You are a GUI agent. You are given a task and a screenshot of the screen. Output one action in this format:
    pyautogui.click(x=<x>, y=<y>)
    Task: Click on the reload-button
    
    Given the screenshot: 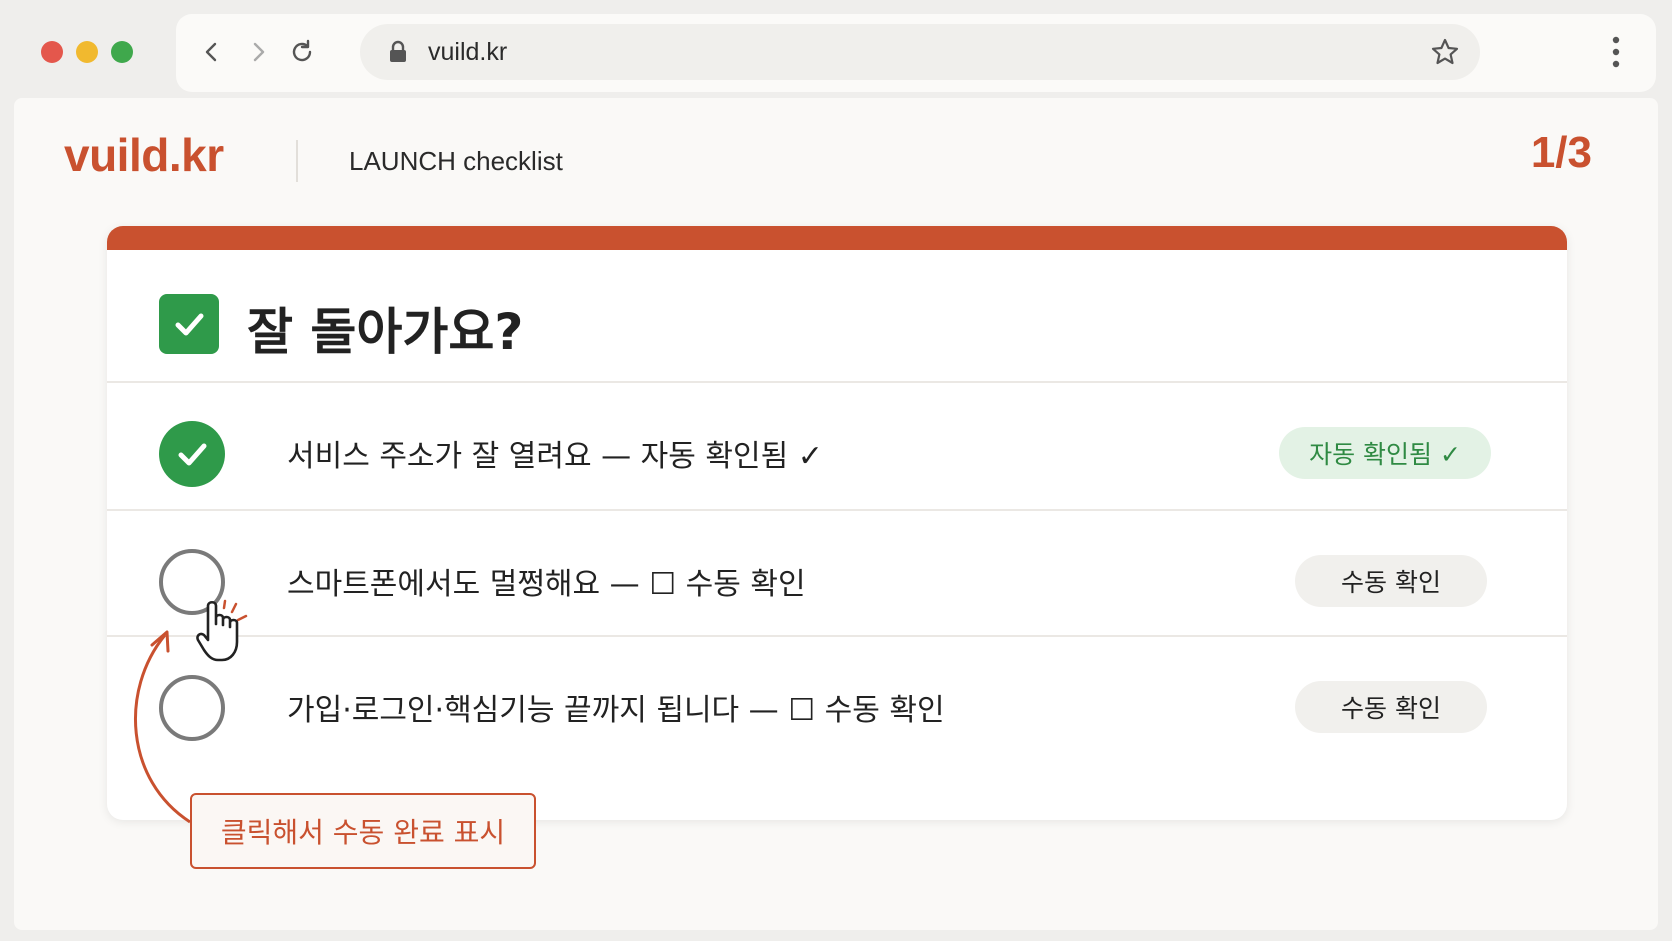 What is the action you would take?
    pyautogui.click(x=302, y=52)
    